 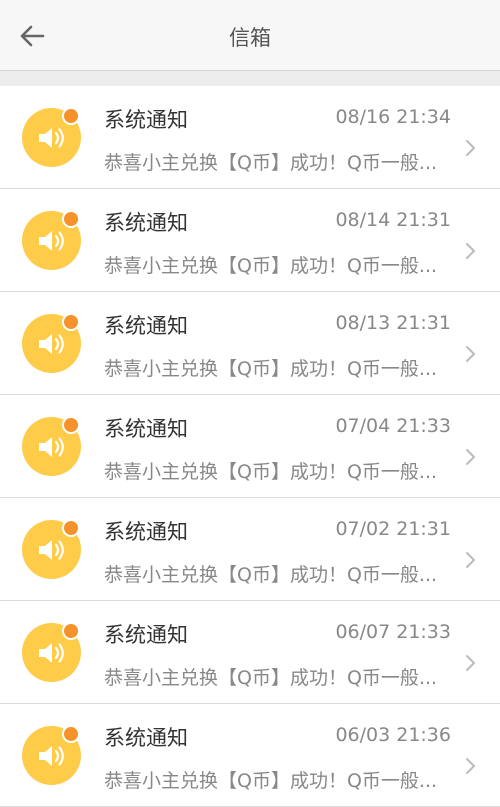 What do you see at coordinates (393, 117) in the screenshot?
I see `message-time: 08/16 21:34` at bounding box center [393, 117].